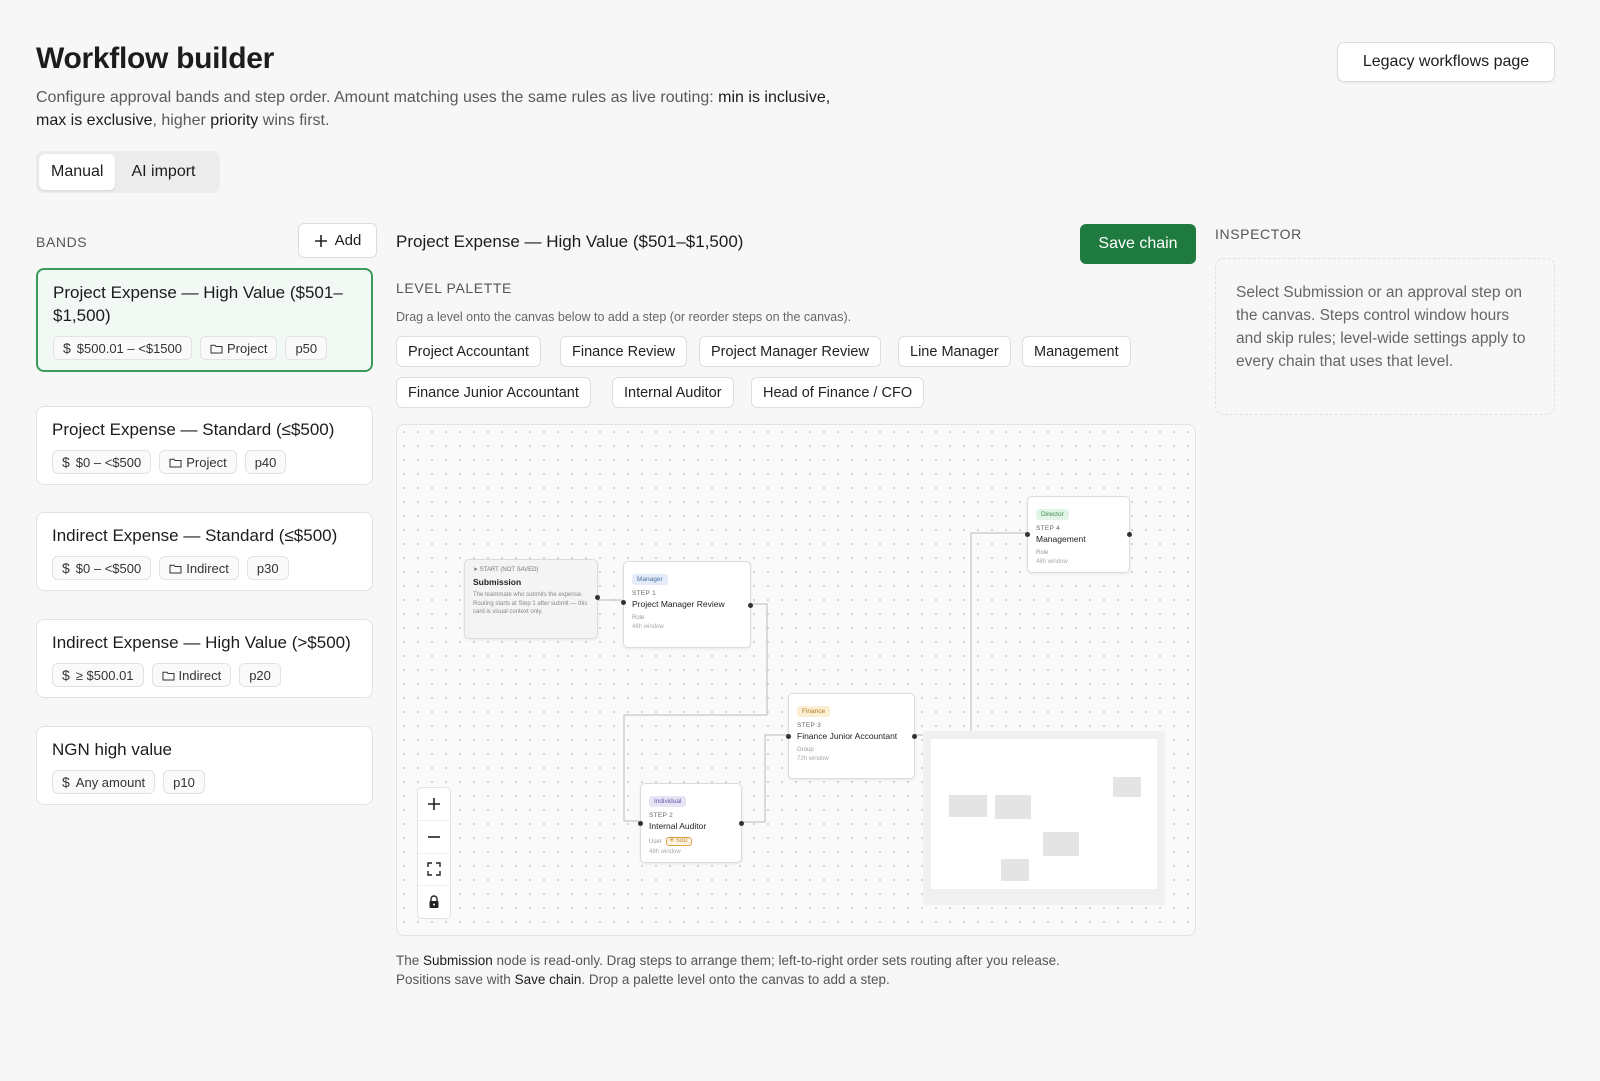  Describe the element at coordinates (122, 348) in the screenshot. I see `band-amount-tag: $ $500.01 – <$1500` at that location.